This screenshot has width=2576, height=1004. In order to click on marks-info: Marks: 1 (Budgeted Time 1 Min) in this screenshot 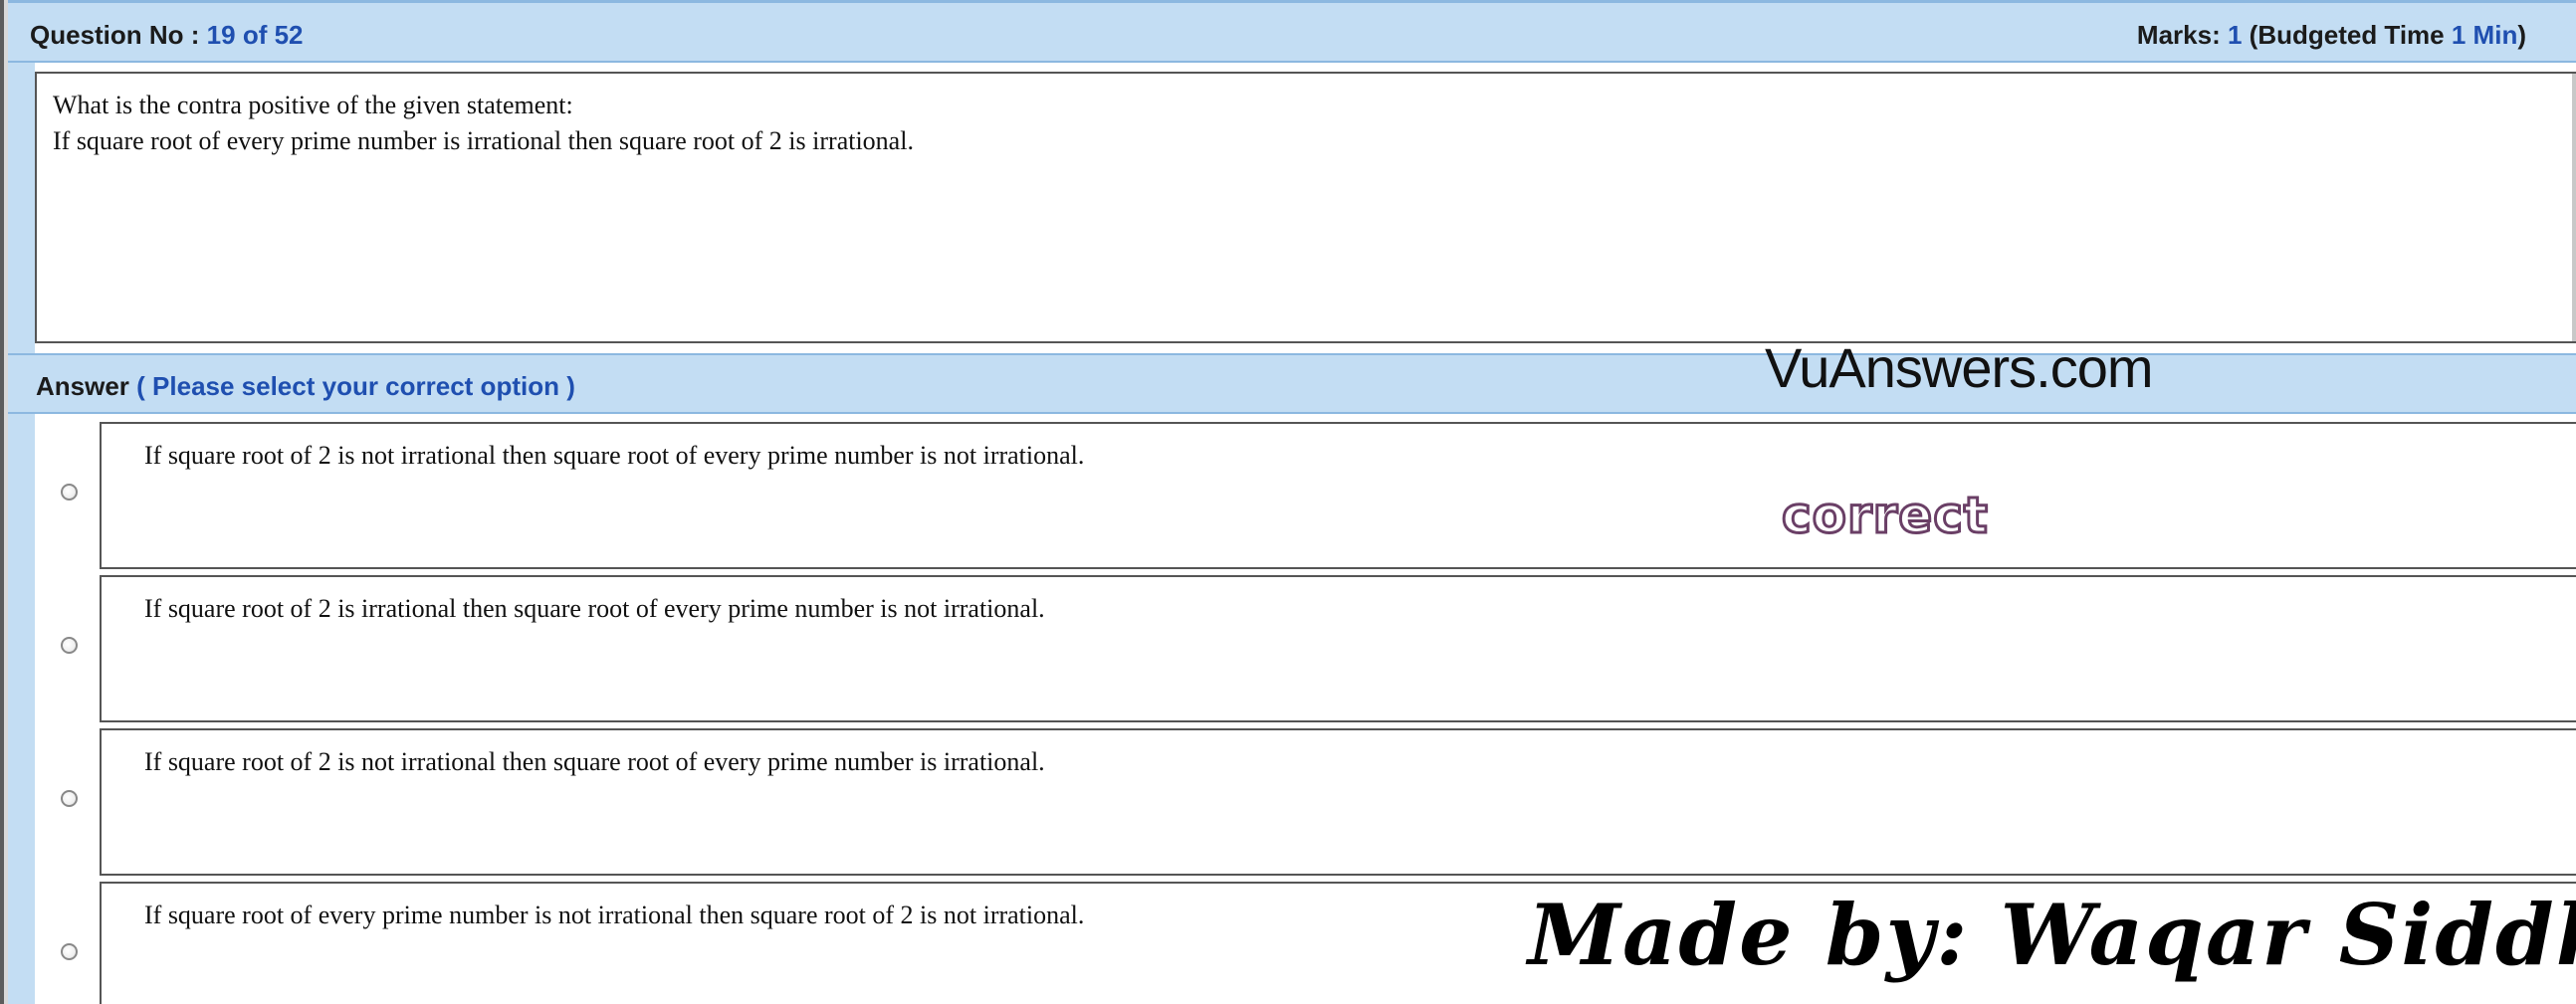, I will do `click(2331, 35)`.